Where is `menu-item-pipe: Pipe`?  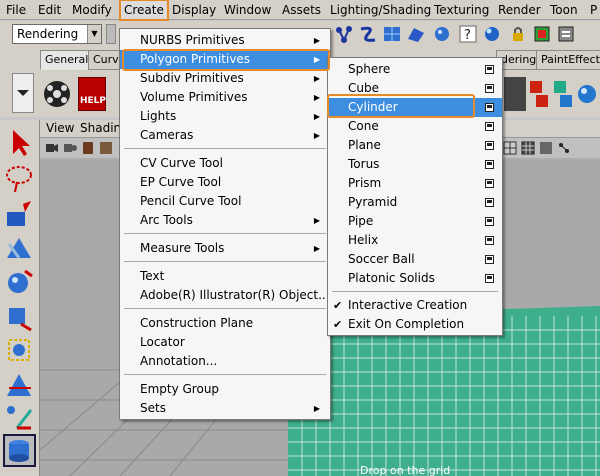 menu-item-pipe: Pipe is located at coordinates (415, 221).